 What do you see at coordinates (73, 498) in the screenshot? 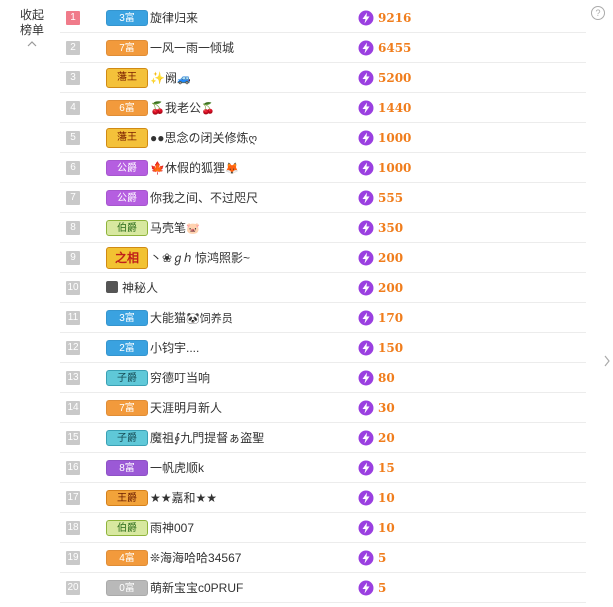
I see `rank-number: 17` at bounding box center [73, 498].